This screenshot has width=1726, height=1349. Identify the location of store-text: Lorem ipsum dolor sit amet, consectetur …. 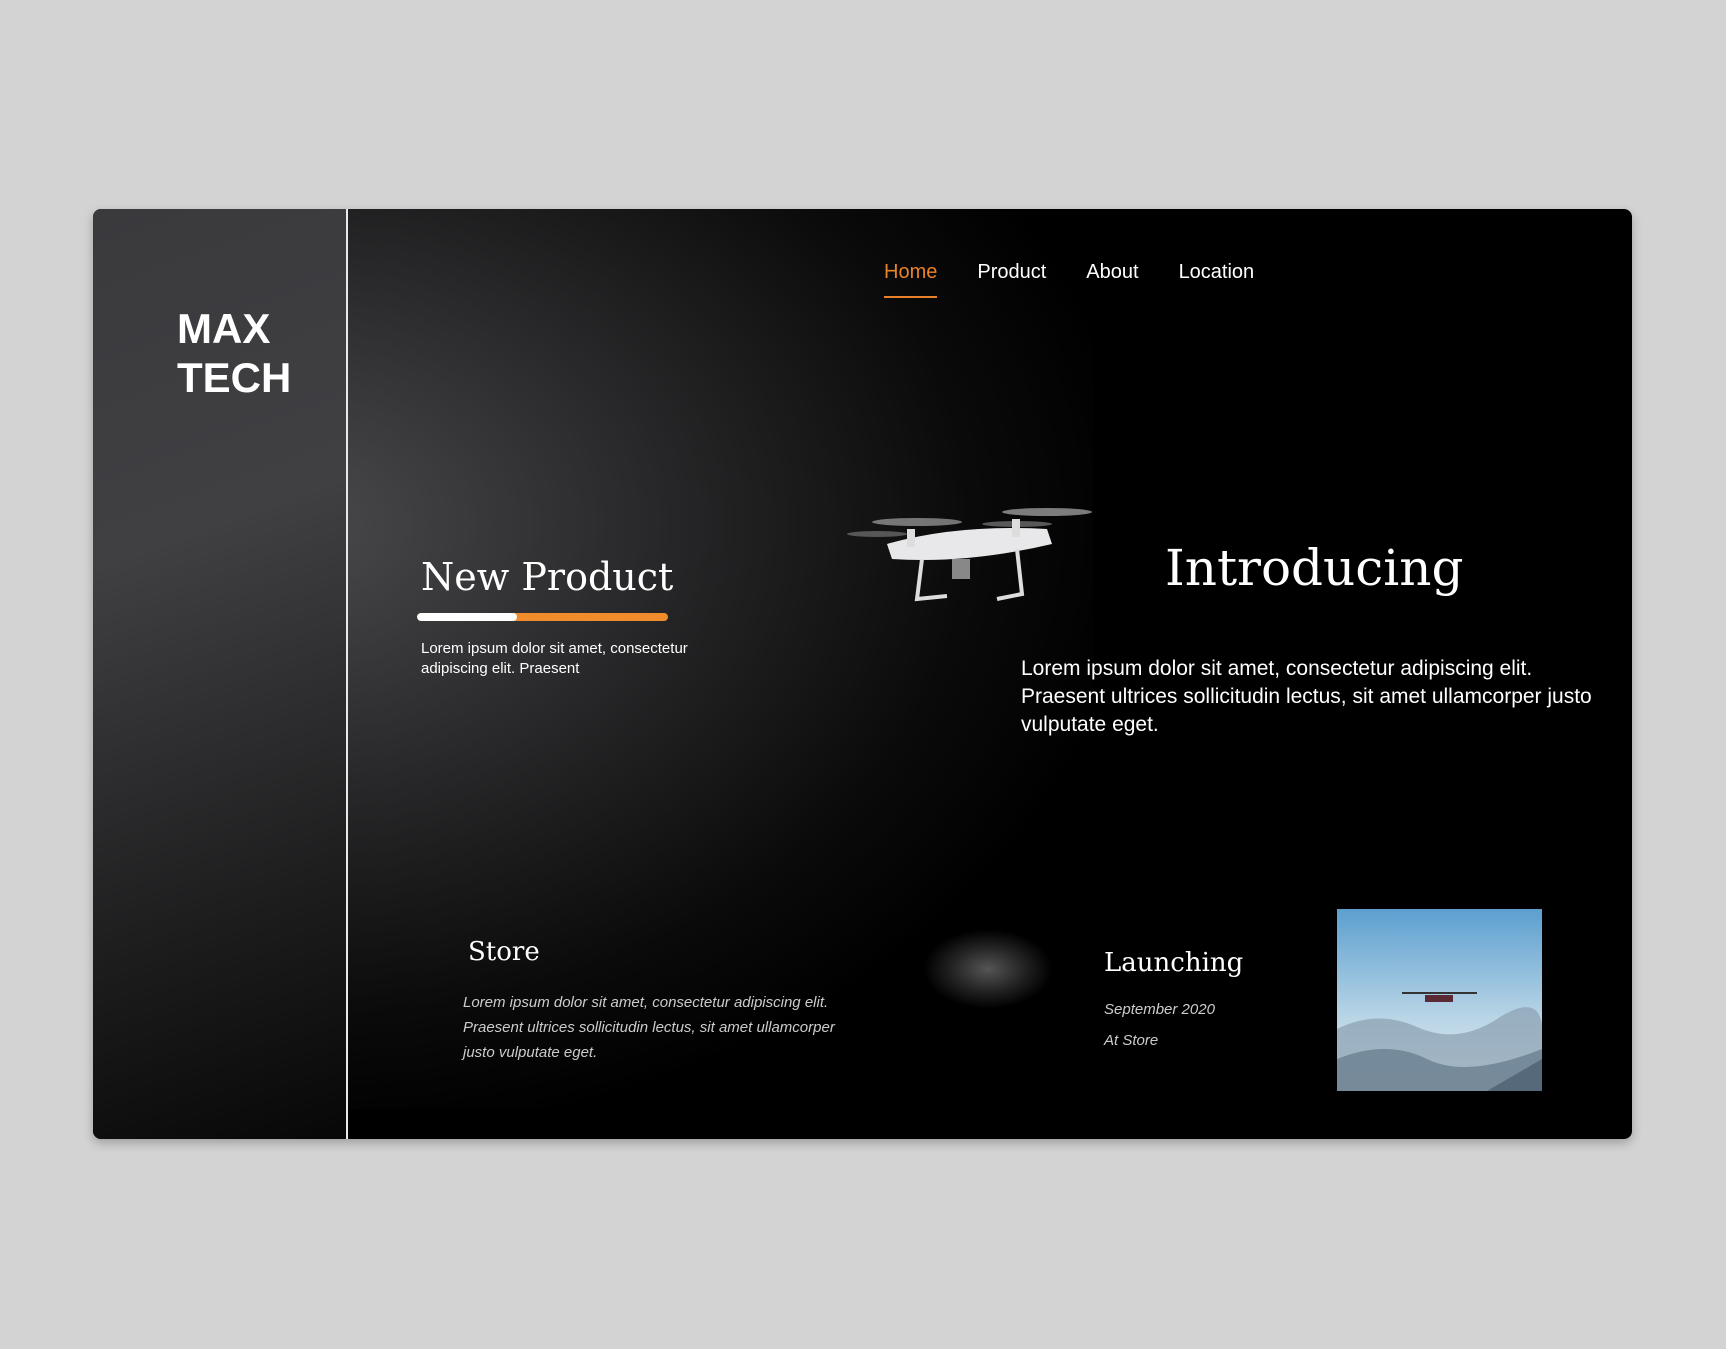
(649, 1027).